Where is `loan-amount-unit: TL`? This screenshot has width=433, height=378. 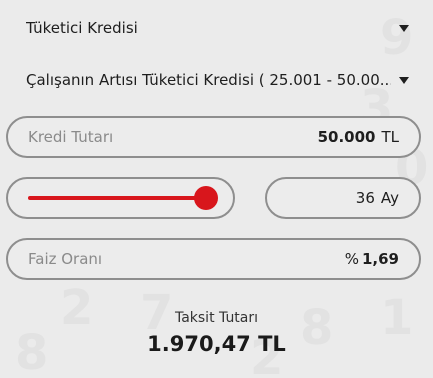
loan-amount-unit: TL is located at coordinates (390, 137).